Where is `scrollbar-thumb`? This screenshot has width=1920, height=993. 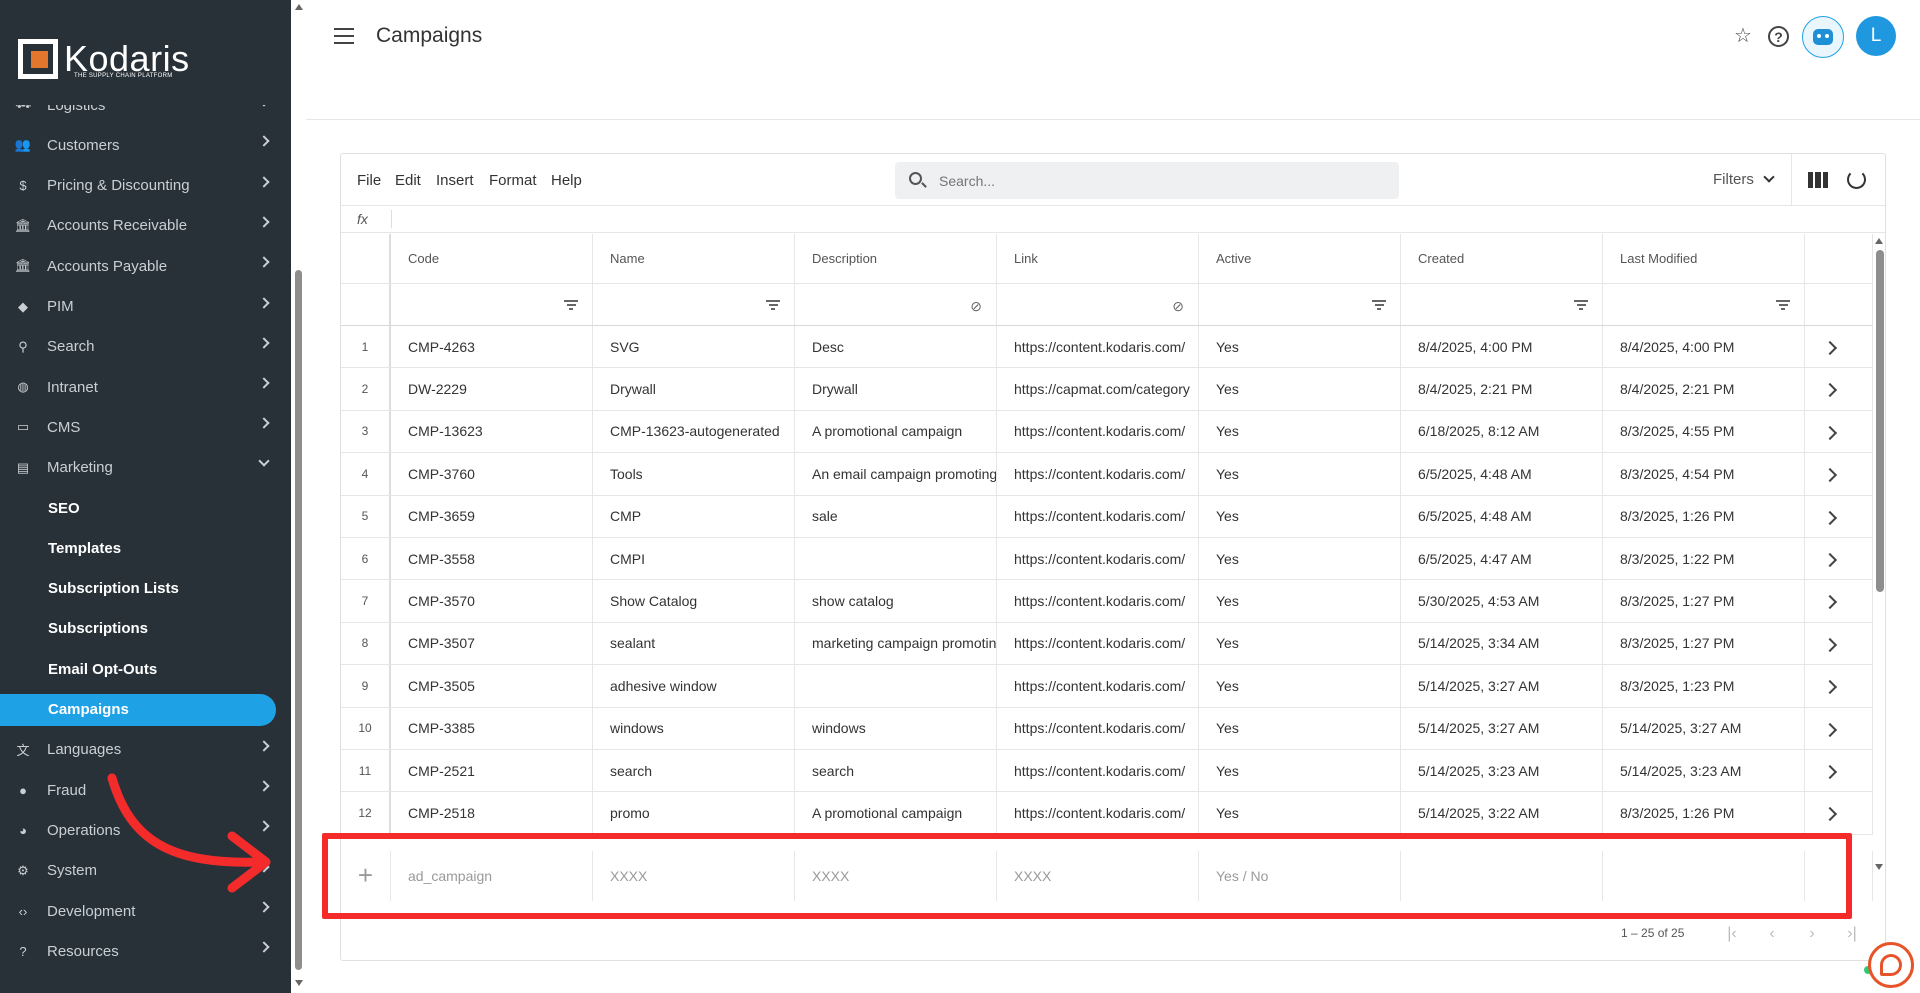 scrollbar-thumb is located at coordinates (298, 620).